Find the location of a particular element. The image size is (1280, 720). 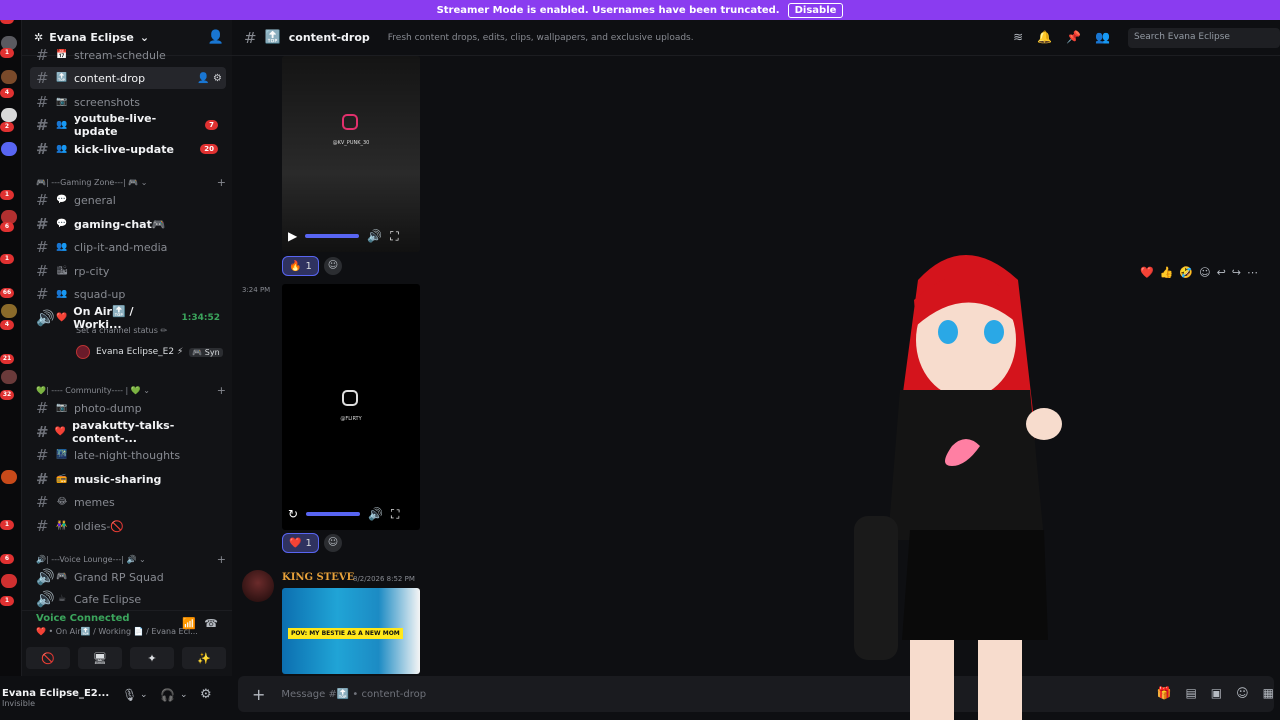

channel-photo-dump: # 📷 photo-dump is located at coordinates (128, 408).